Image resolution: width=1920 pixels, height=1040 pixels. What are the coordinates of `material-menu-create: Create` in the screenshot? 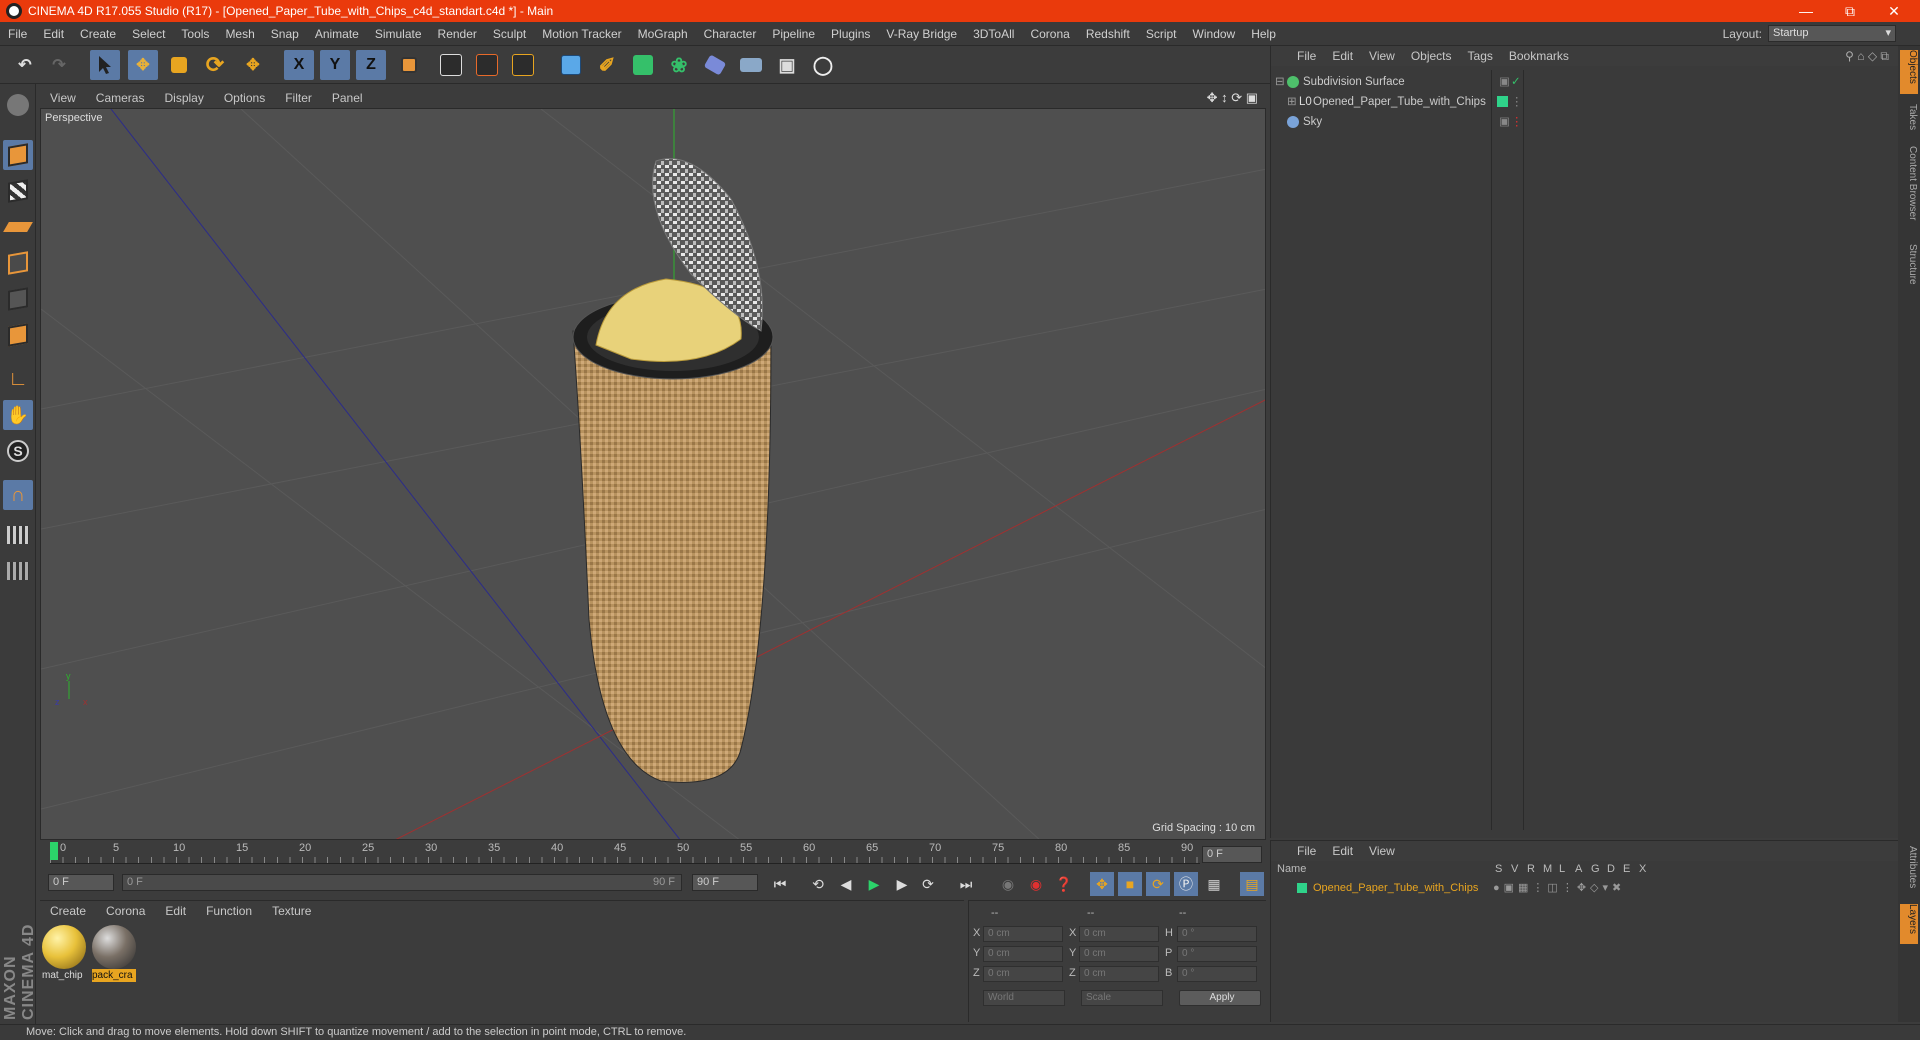 It's located at (68, 911).